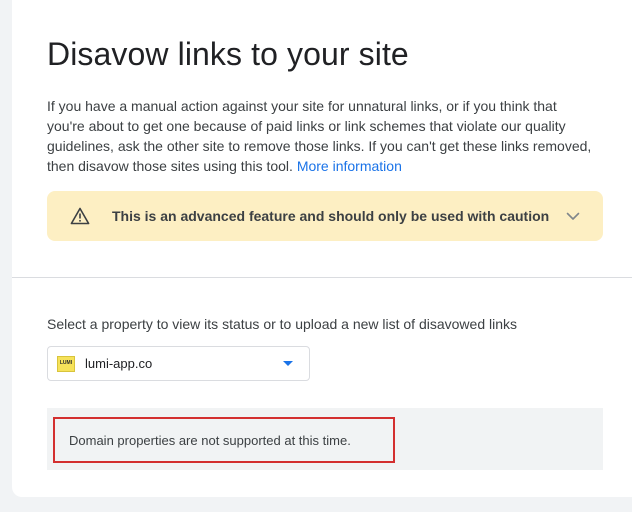  What do you see at coordinates (573, 216) in the screenshot?
I see `chevron-down-icon` at bounding box center [573, 216].